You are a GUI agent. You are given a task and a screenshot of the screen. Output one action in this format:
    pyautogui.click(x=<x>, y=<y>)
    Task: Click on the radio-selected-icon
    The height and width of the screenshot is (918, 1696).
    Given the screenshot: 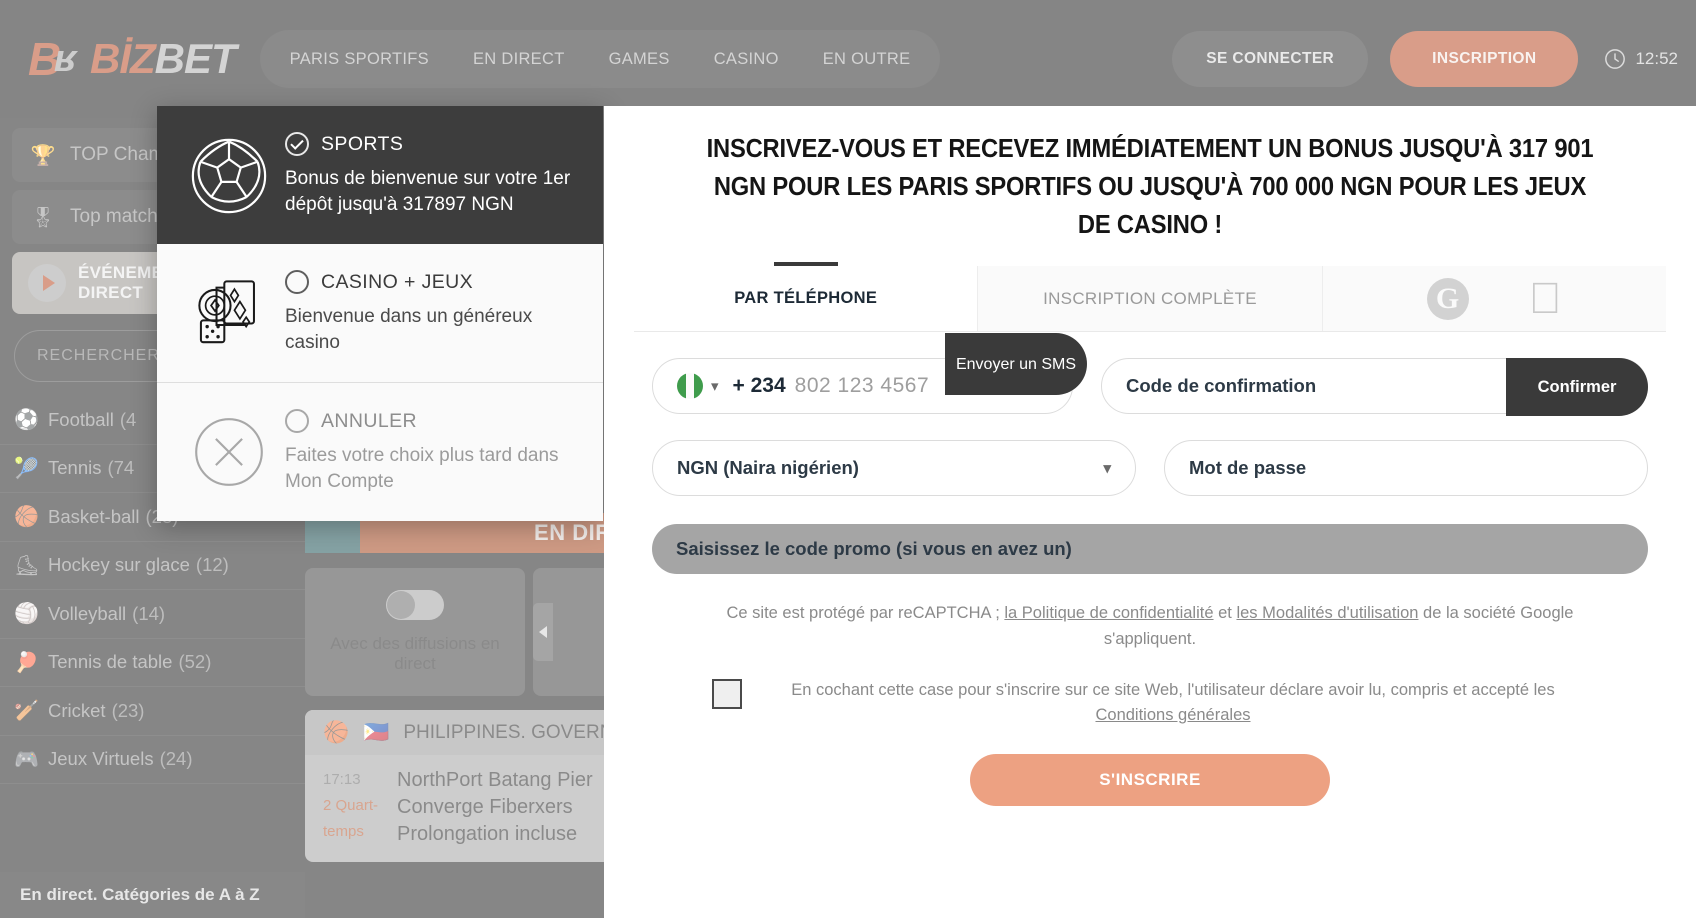 What is the action you would take?
    pyautogui.click(x=297, y=144)
    